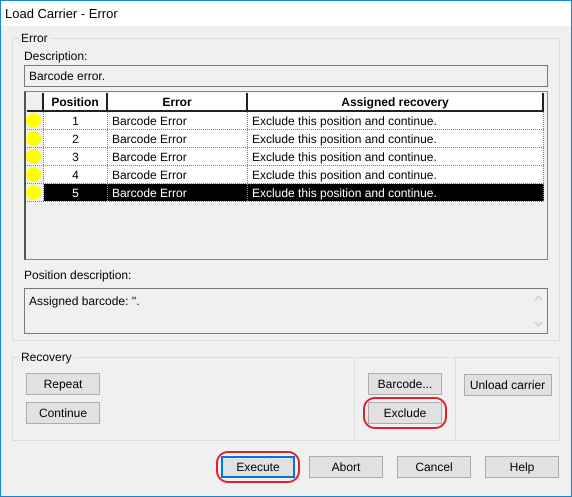 Image resolution: width=572 pixels, height=497 pixels. I want to click on table-row: 4 Barcode Error Exclude this position and continue., so click(285, 175).